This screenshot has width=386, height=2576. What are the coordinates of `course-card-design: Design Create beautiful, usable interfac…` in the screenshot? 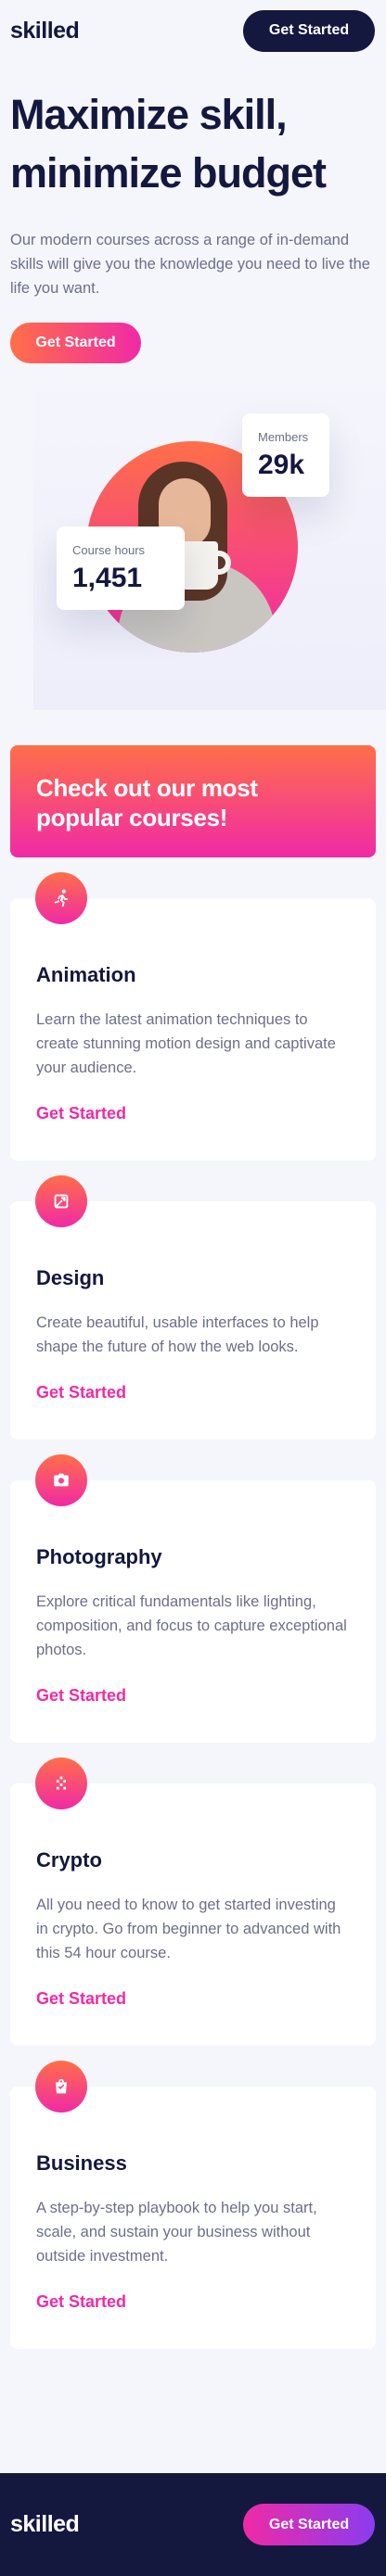 It's located at (193, 1307).